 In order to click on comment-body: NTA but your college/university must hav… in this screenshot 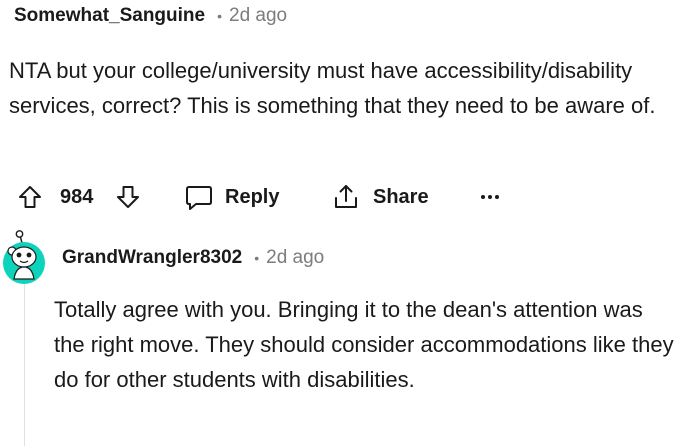, I will do `click(332, 88)`.